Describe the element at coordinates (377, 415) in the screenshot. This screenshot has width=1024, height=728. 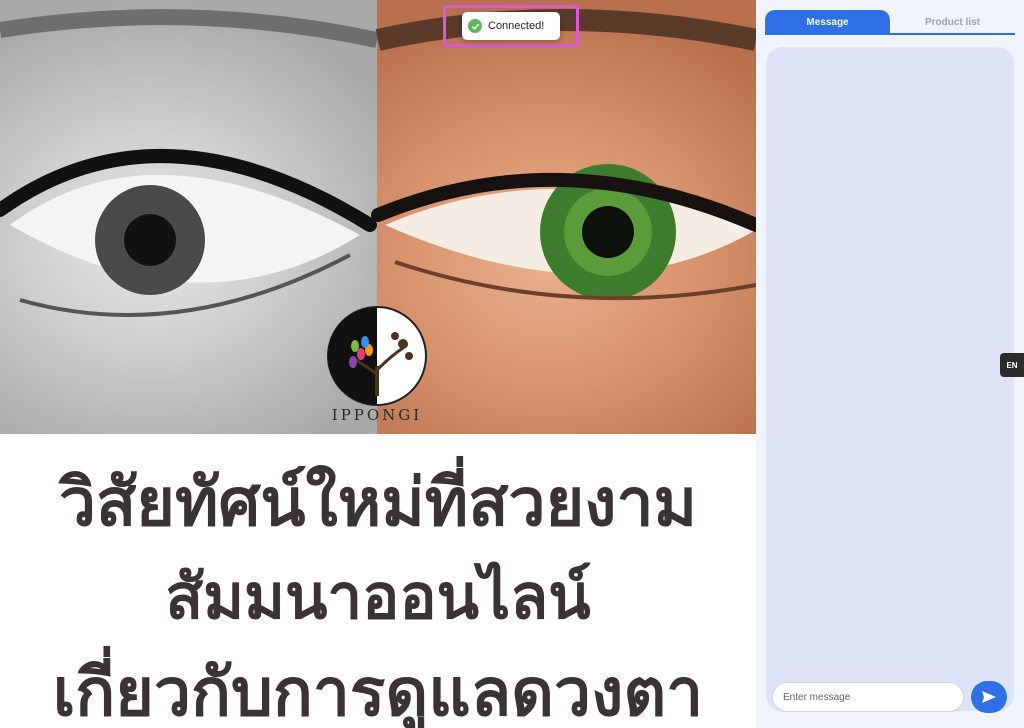
I see `logo-wordmark: IPPONGI` at that location.